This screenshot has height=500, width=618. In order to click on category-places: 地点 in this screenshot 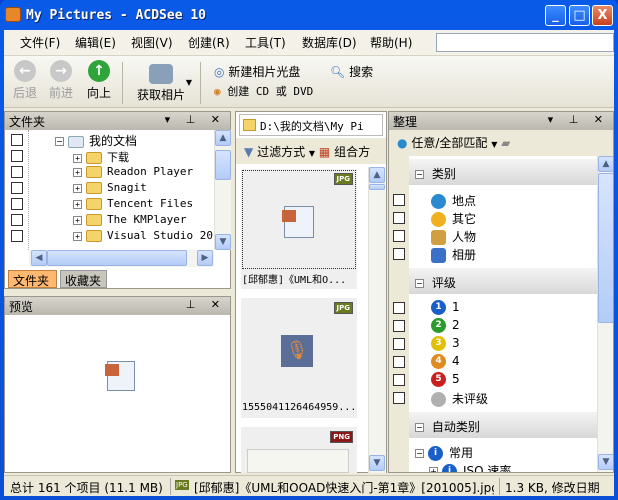, I will do `click(453, 200)`.